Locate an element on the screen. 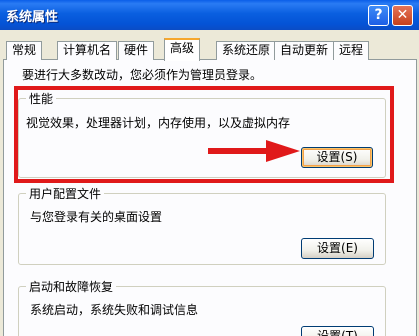 The height and width of the screenshot is (336, 419). tab-strip: 常规 计算机名 硬件 高级 系统还原 自动更新 远程 is located at coordinates (209, 49).